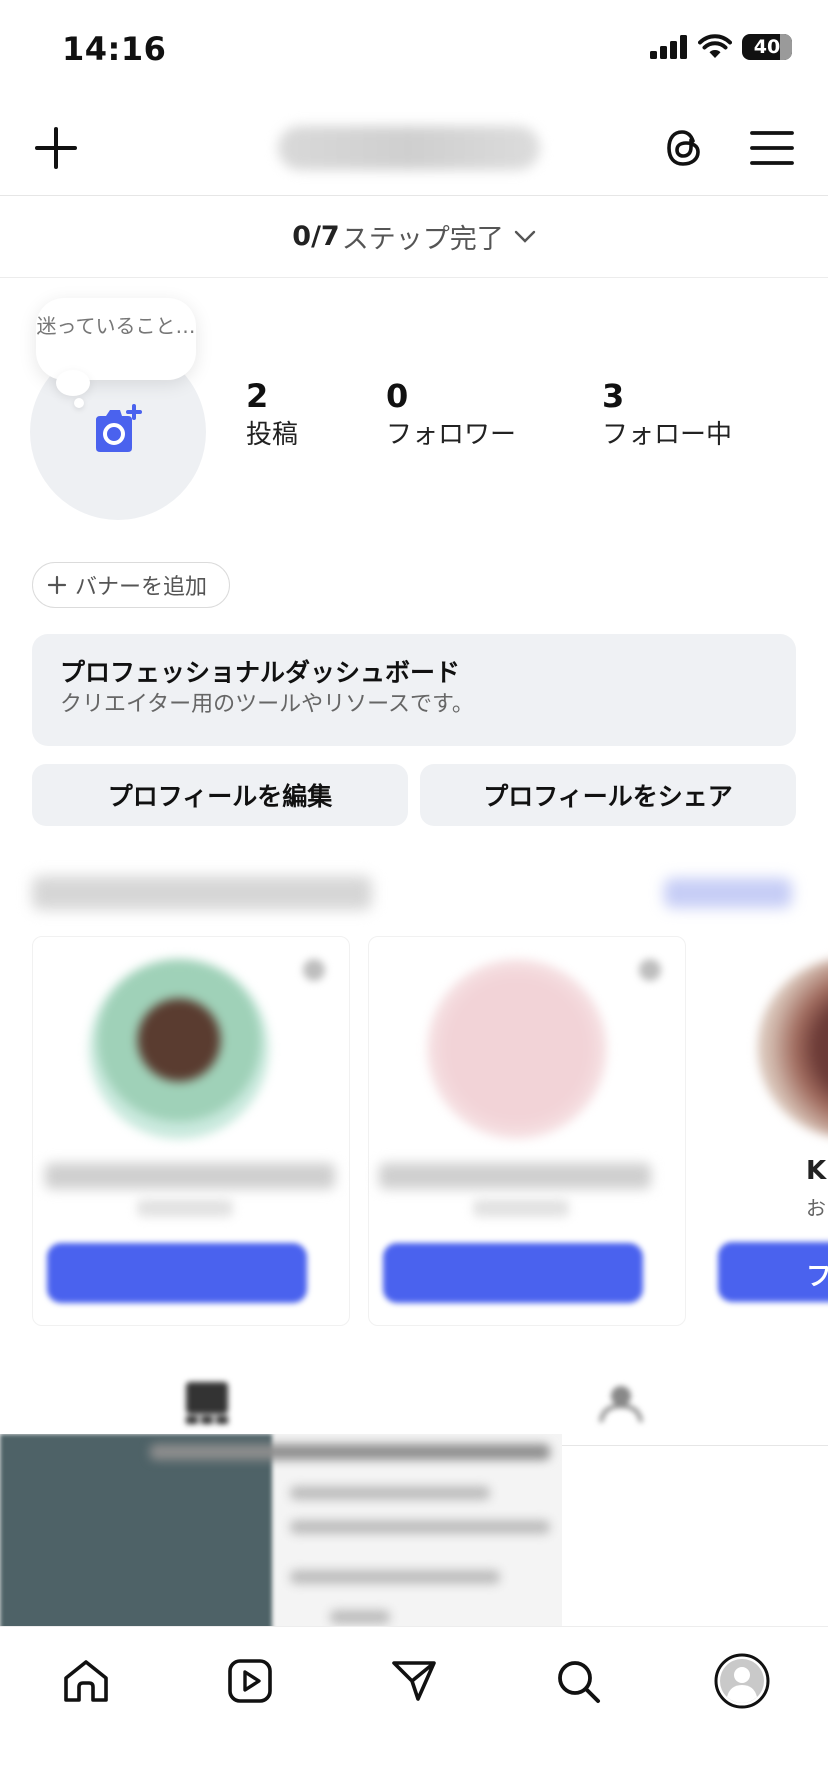  Describe the element at coordinates (207, 1402) in the screenshot. I see `grid-tab-icon` at that location.